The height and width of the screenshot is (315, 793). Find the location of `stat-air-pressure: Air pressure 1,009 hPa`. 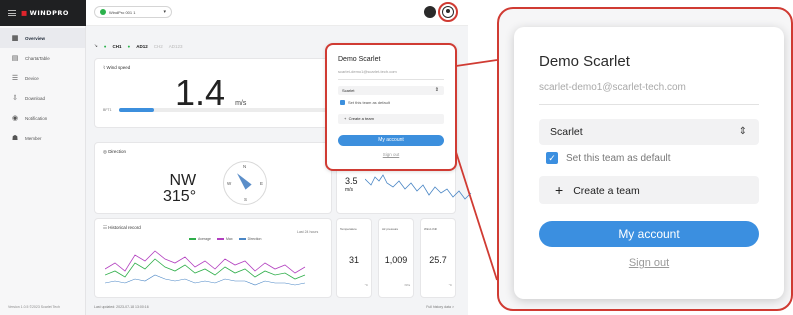

stat-air-pressure: Air pressure 1,009 hPa is located at coordinates (396, 258).